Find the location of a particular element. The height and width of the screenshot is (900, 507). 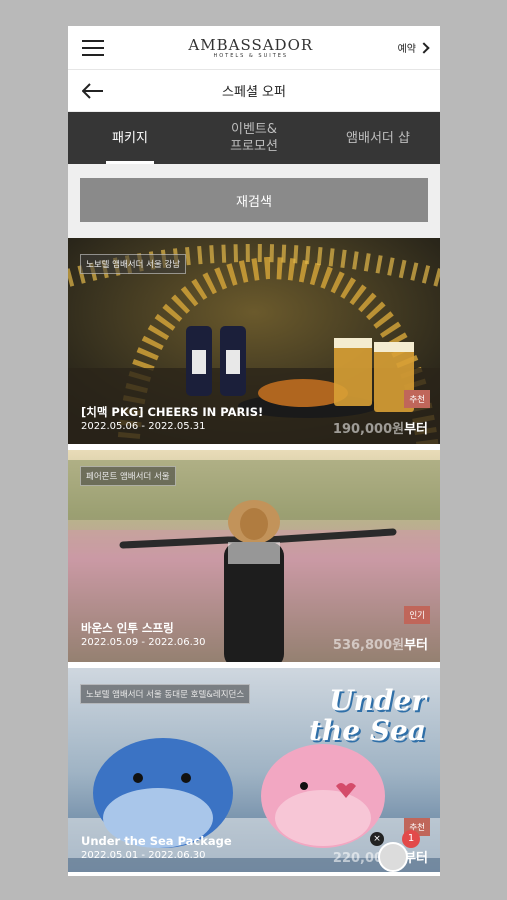

hotel-tag: 노보텔 앰배서더 서울 동대문 호텔&레지던스 is located at coordinates (165, 694).